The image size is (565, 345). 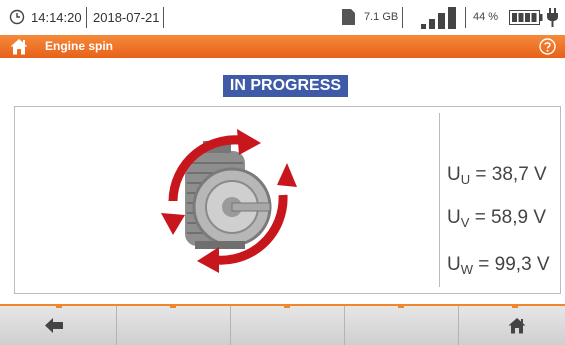 I want to click on status-time: 14:14:20, so click(x=56, y=17).